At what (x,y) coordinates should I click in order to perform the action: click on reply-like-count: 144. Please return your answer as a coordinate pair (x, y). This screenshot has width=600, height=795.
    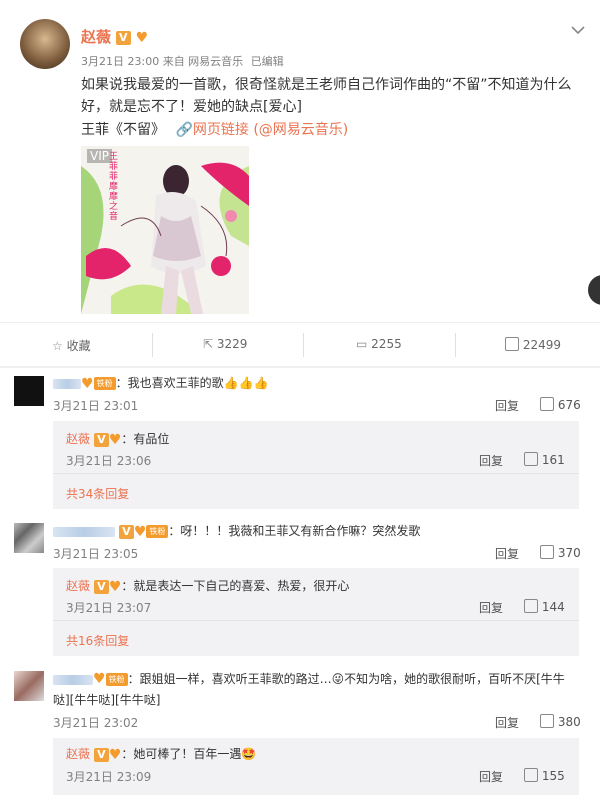
    Looking at the image, I should click on (553, 607).